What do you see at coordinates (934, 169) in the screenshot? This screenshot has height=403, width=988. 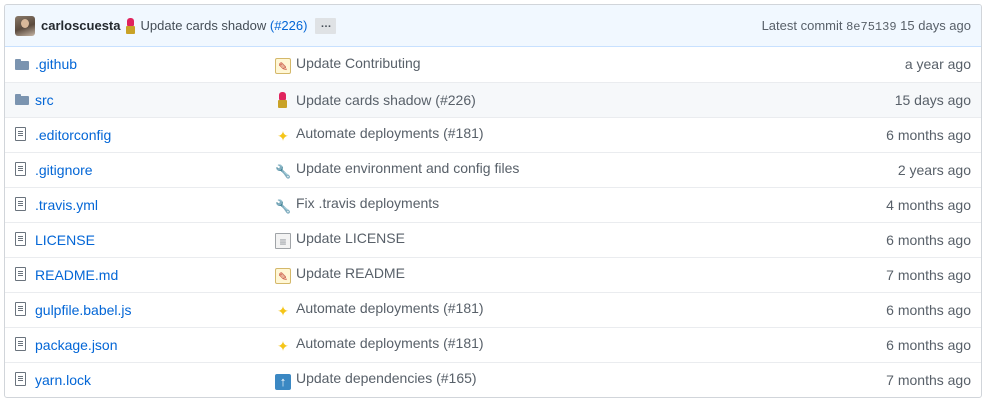 I see `commit-age: 2 years ago` at bounding box center [934, 169].